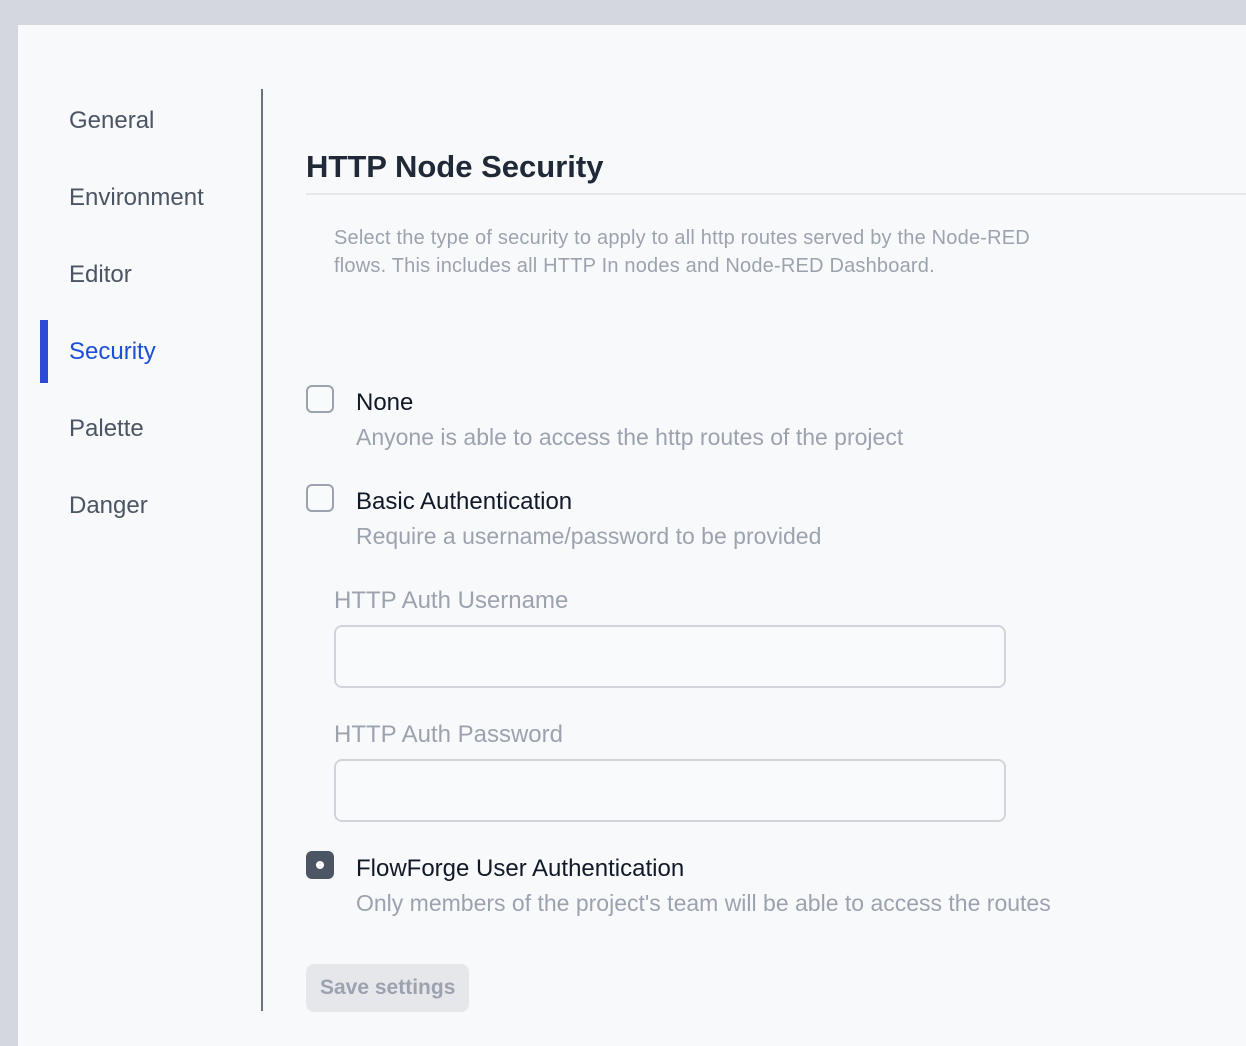 Image resolution: width=1246 pixels, height=1046 pixels. What do you see at coordinates (140, 274) in the screenshot?
I see `sidebar-item-editor: Editor` at bounding box center [140, 274].